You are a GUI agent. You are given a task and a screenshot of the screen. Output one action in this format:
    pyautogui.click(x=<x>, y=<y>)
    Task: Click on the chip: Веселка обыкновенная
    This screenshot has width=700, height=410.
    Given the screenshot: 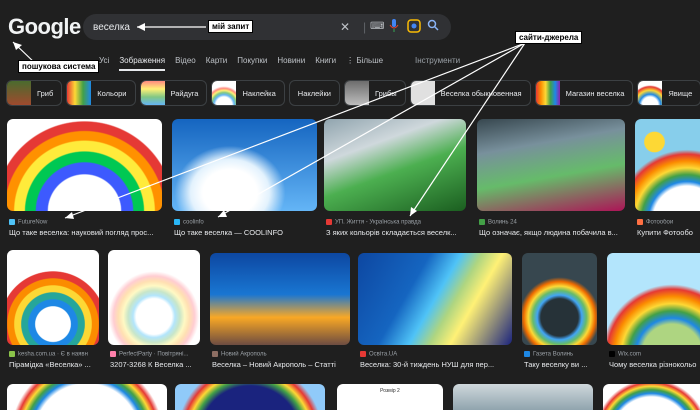 What is the action you would take?
    pyautogui.click(x=470, y=93)
    